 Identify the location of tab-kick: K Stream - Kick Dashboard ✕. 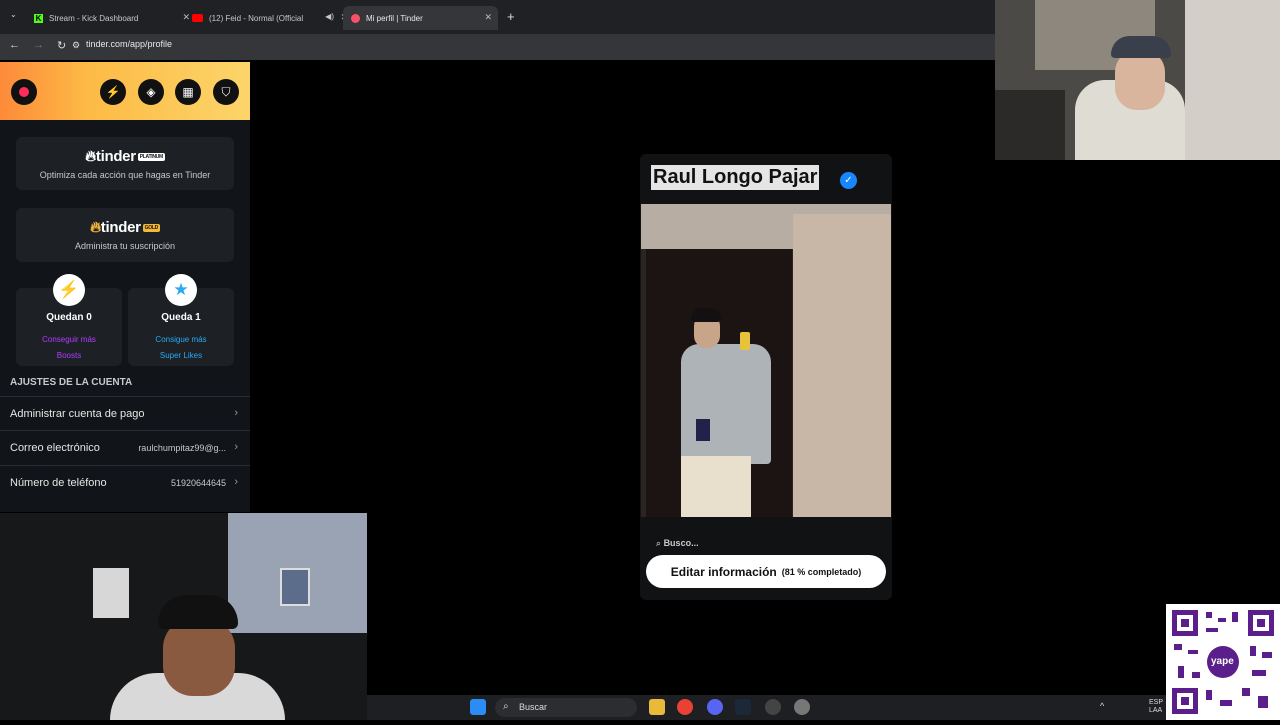
(111, 18).